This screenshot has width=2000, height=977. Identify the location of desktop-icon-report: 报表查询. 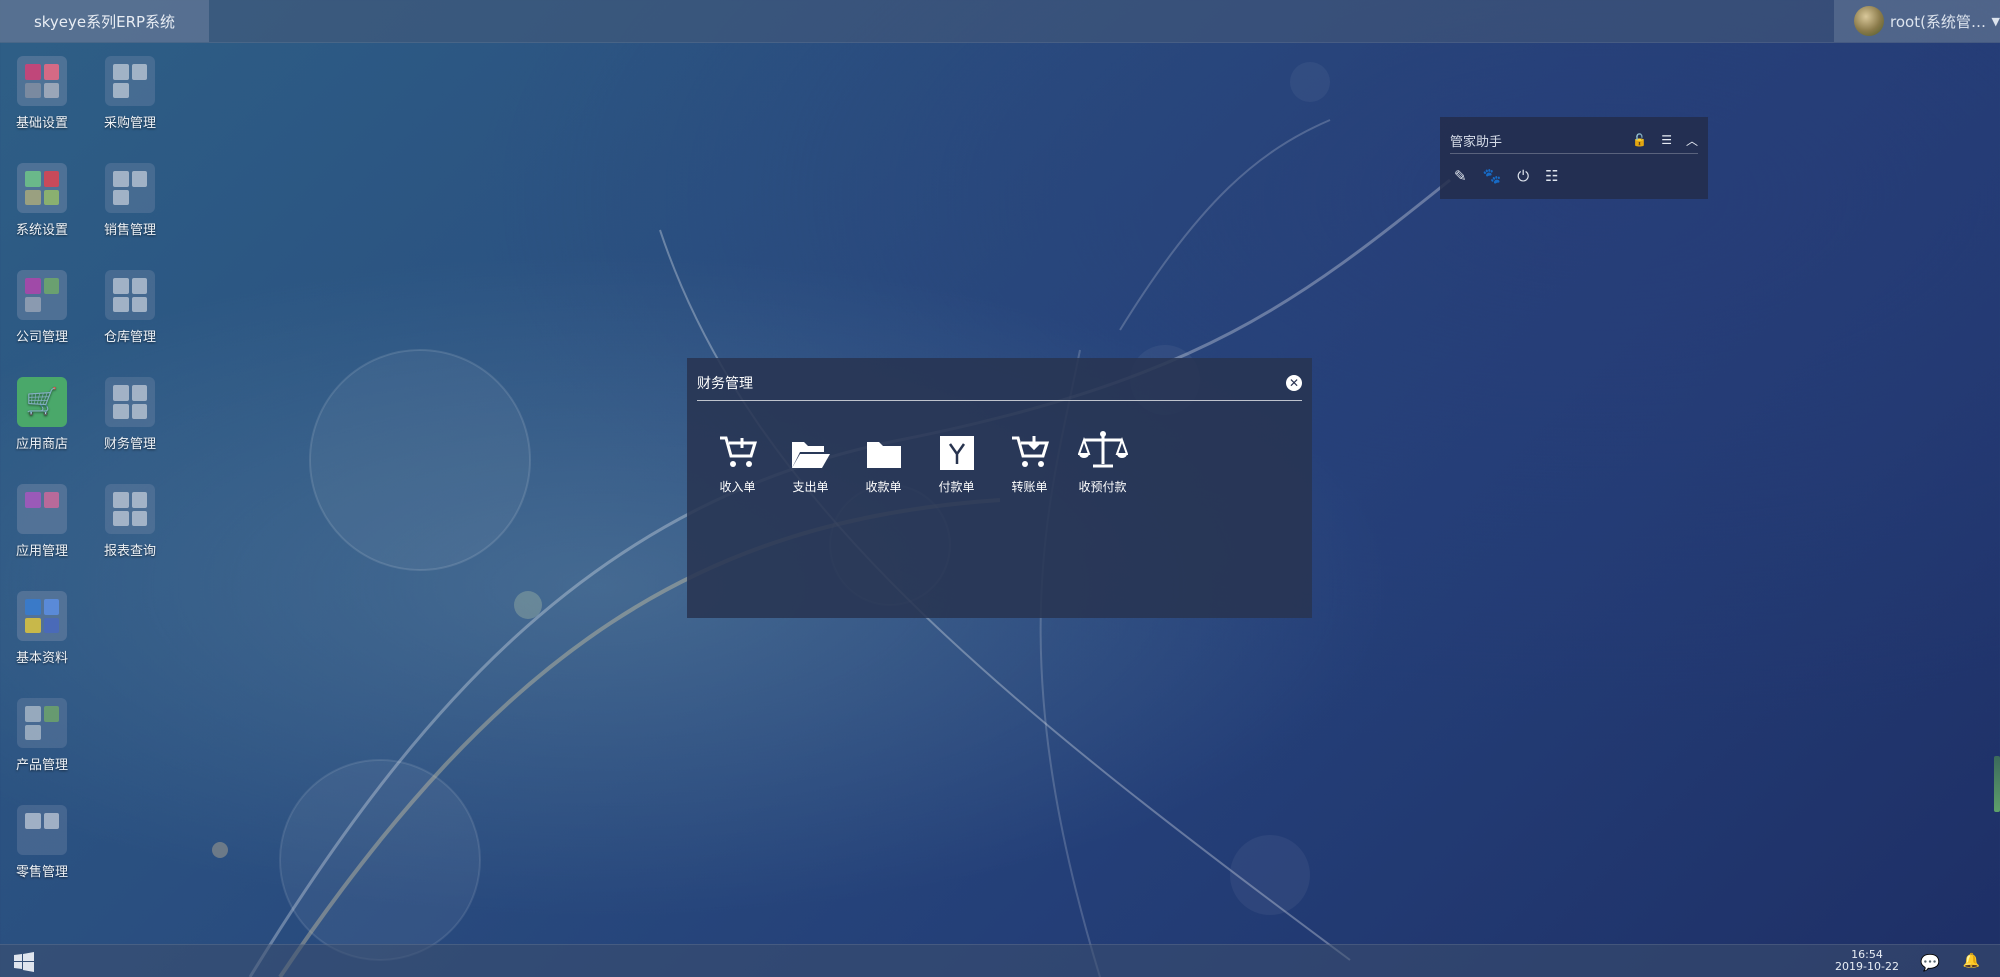
(130, 521).